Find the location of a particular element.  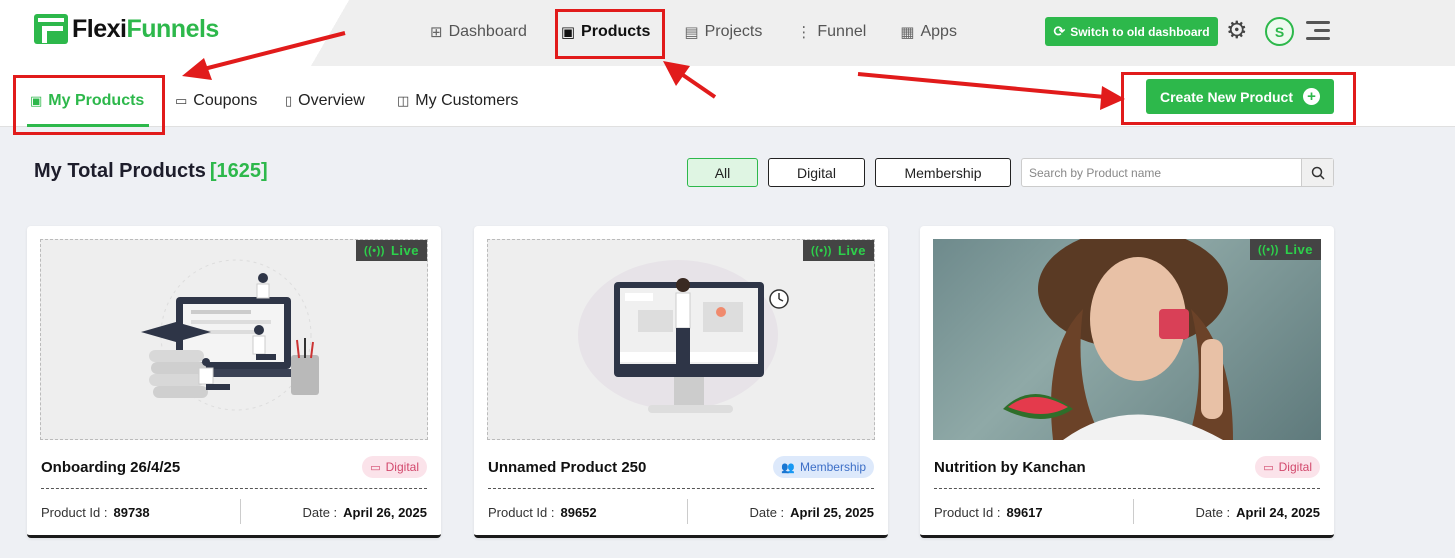

product-title: Onboarding 26/4/25 is located at coordinates (111, 467).